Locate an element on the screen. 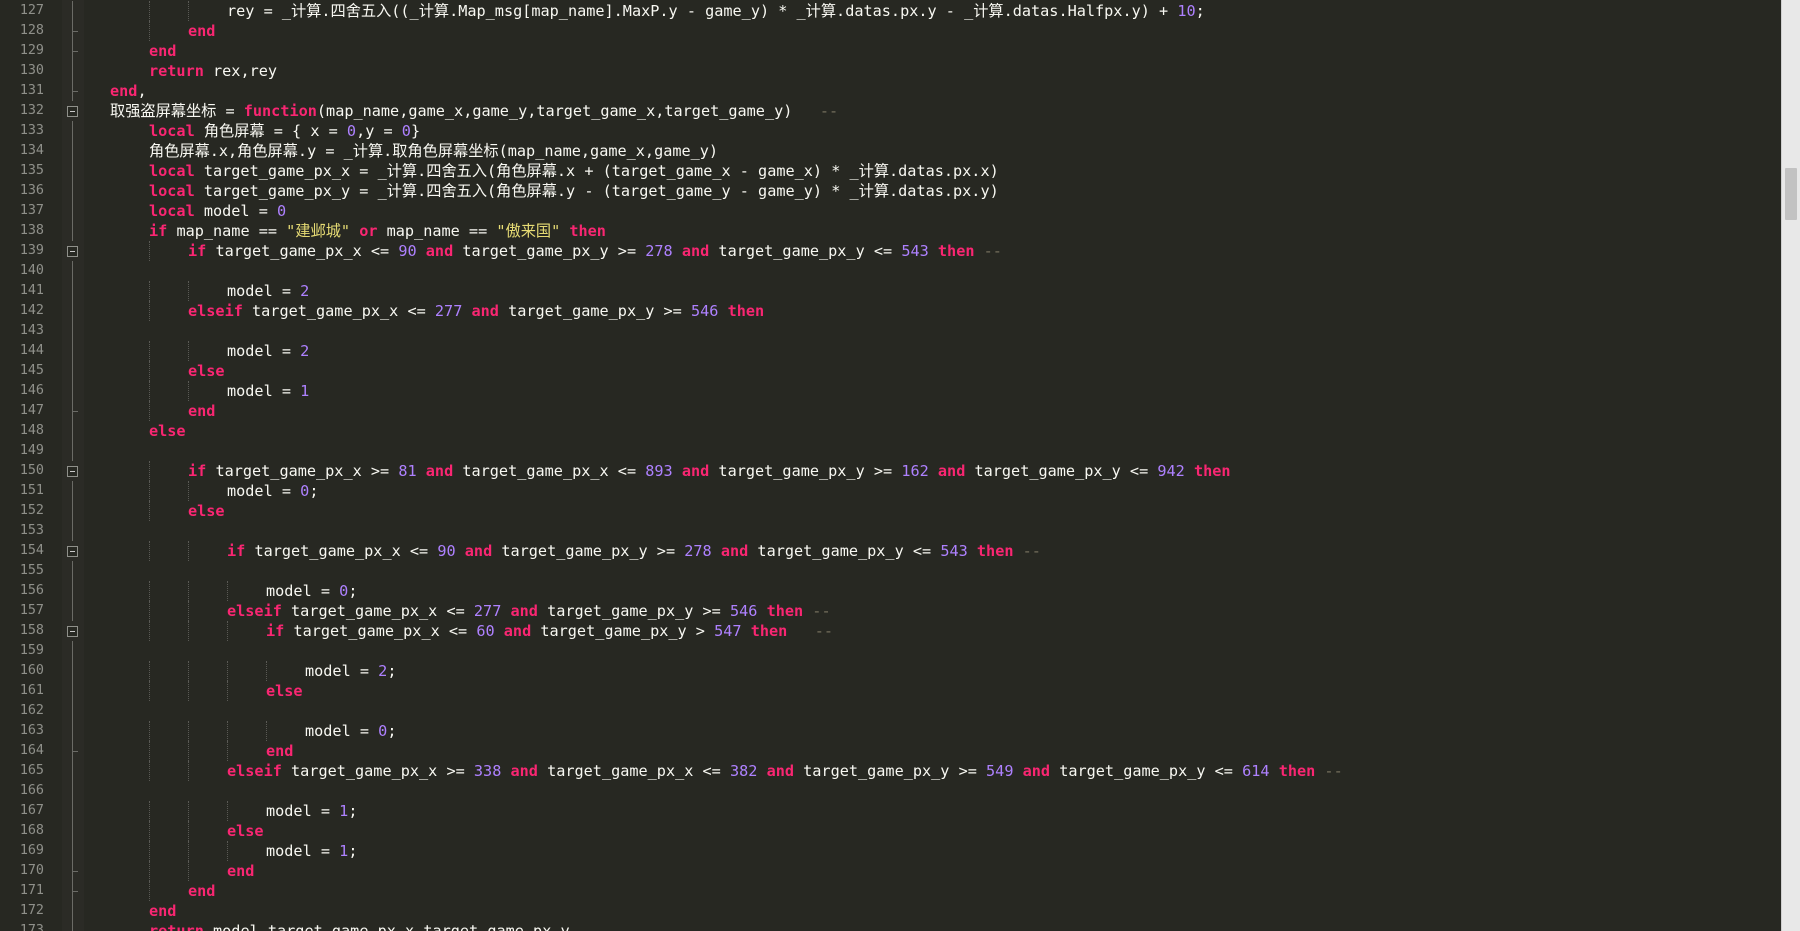 This screenshot has height=931, width=1800. line-number: 147 is located at coordinates (31, 410).